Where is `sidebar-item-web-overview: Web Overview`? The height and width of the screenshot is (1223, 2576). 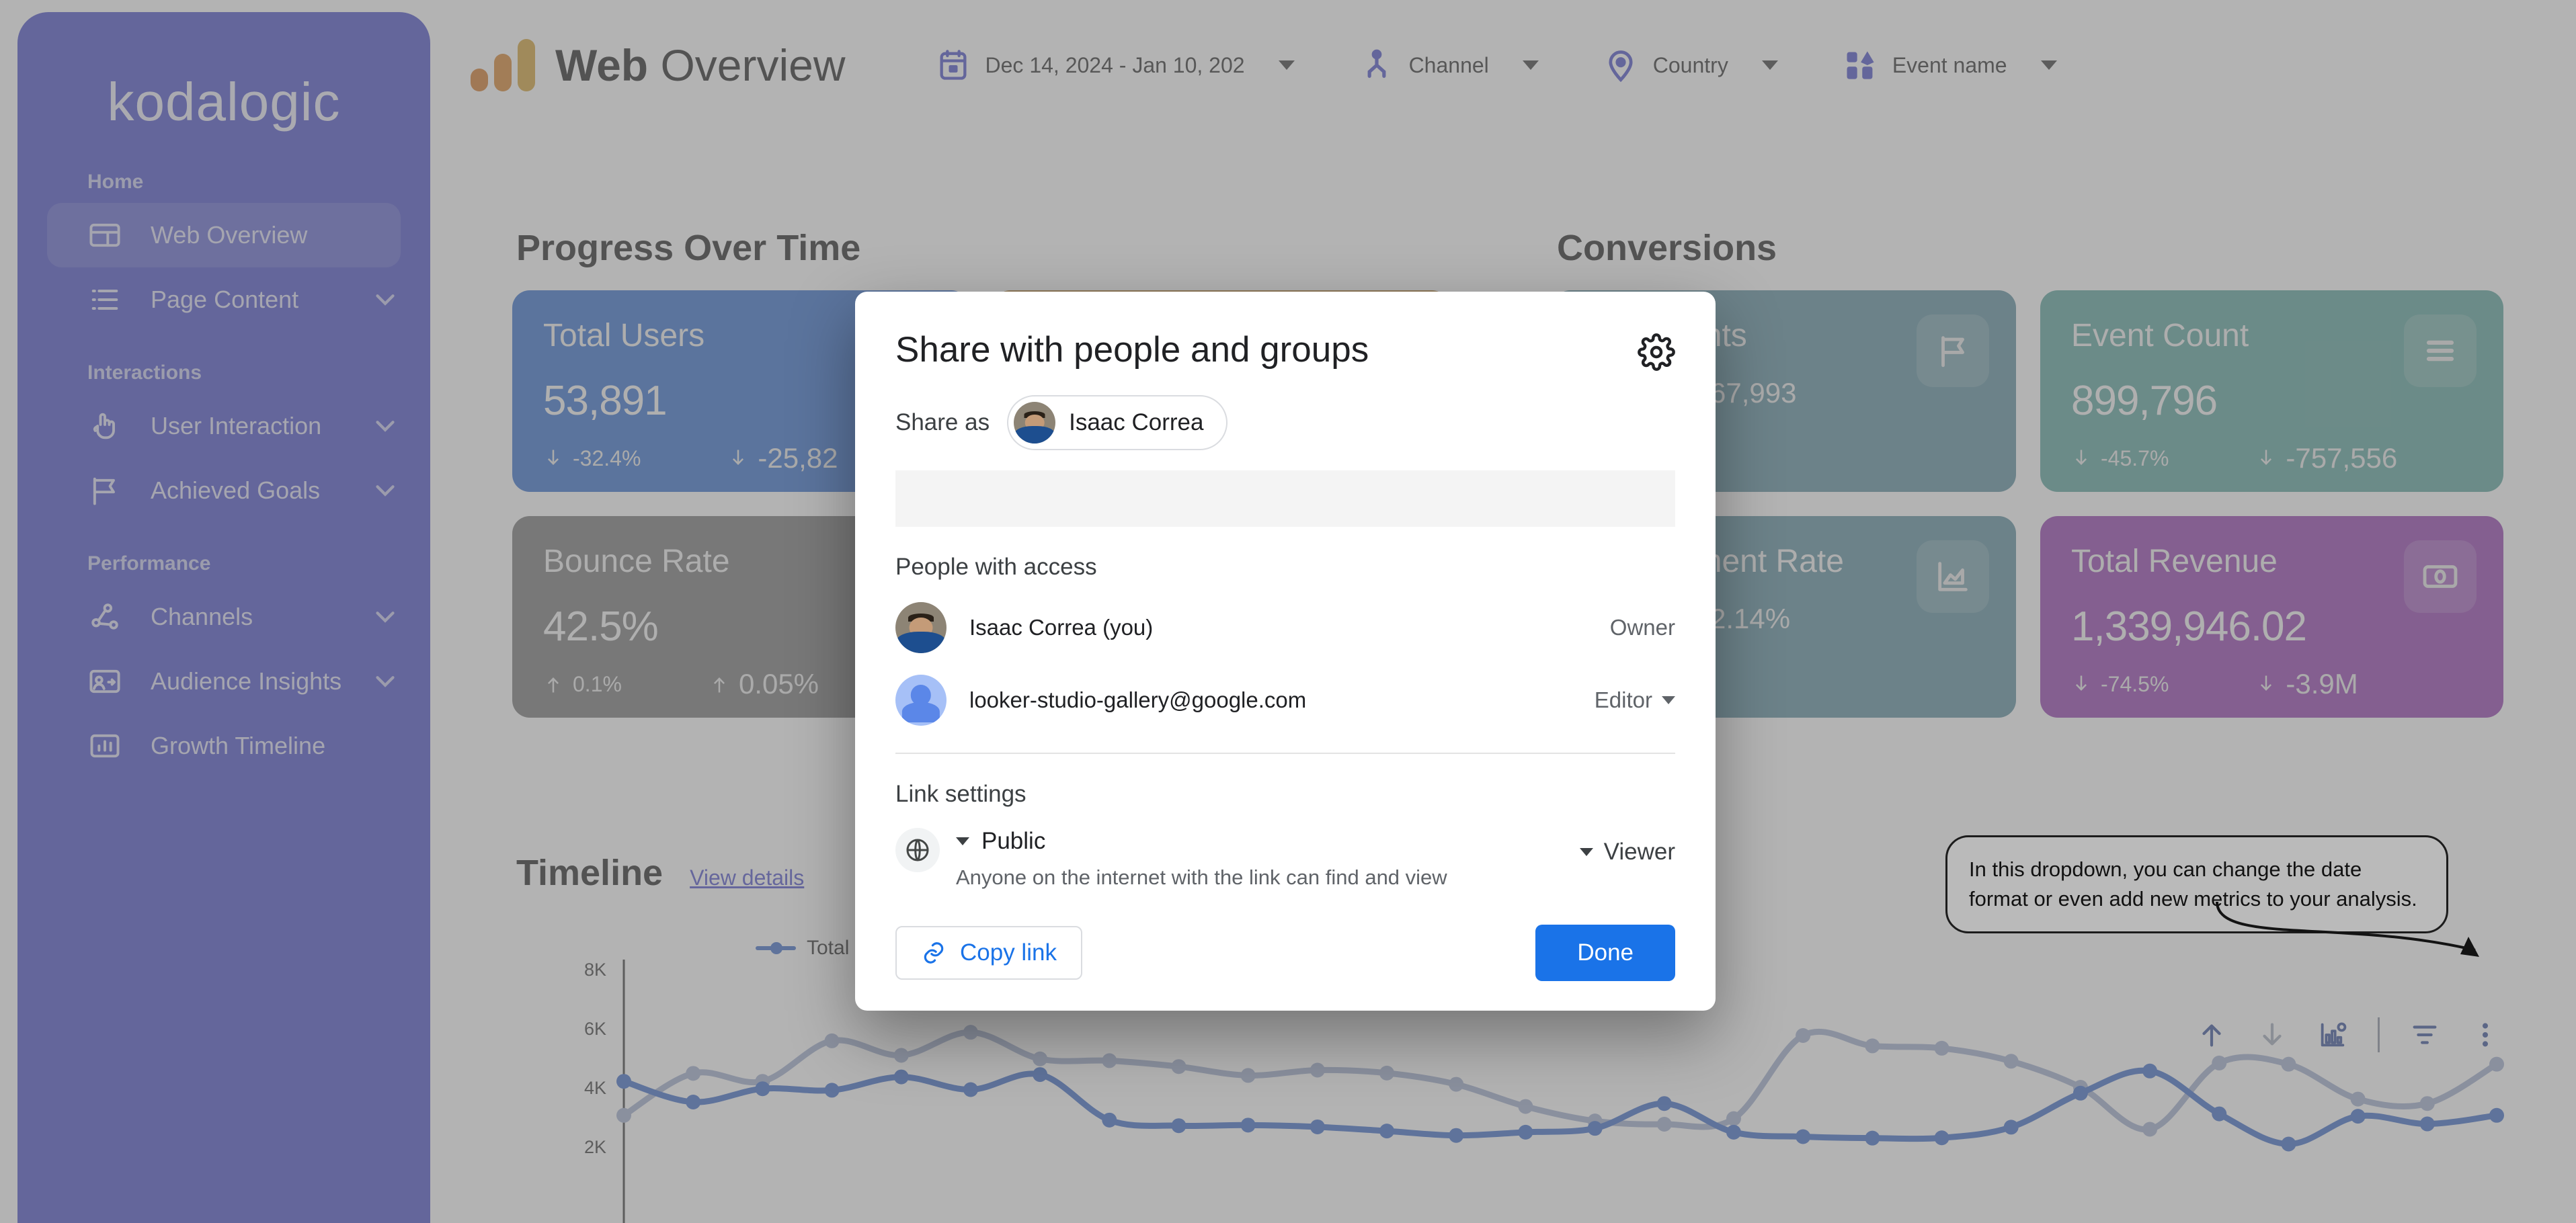
sidebar-item-web-overview: Web Overview is located at coordinates (224, 235).